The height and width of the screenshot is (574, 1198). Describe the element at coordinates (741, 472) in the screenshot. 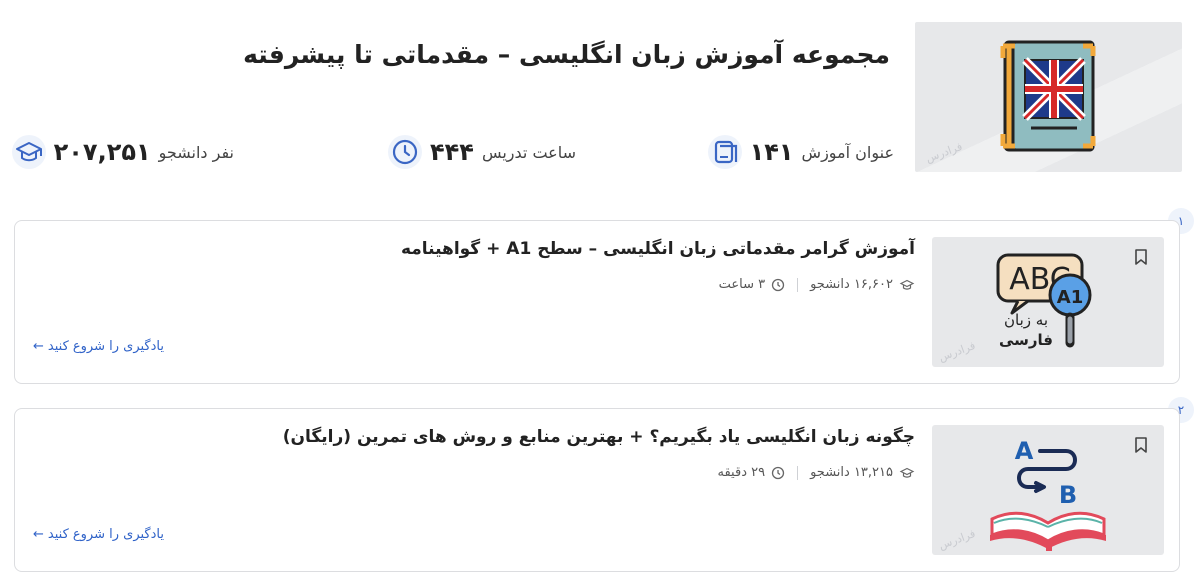

I see `course-duration: ۲۹ دقیقه` at that location.